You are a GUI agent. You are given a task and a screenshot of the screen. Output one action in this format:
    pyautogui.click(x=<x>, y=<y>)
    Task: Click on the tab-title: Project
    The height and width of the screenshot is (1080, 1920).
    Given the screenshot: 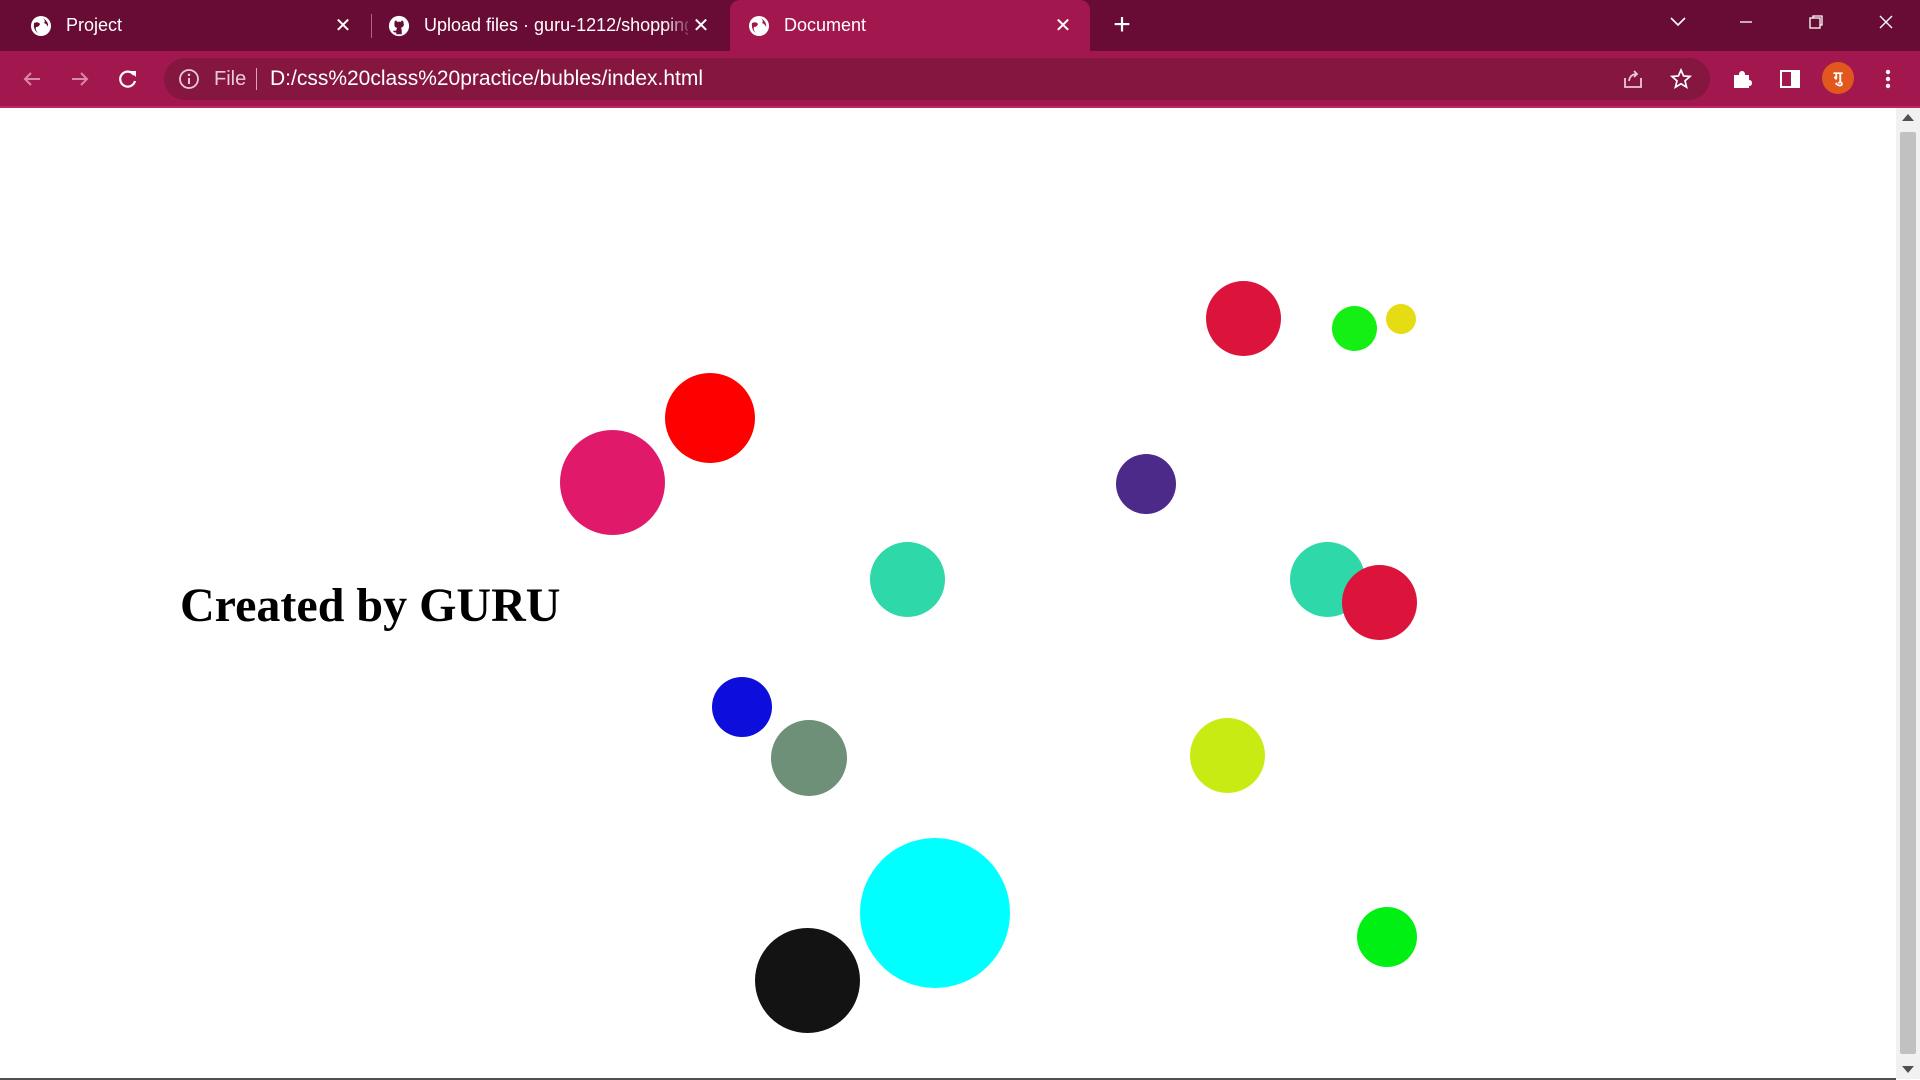 What is the action you would take?
    pyautogui.click(x=94, y=25)
    